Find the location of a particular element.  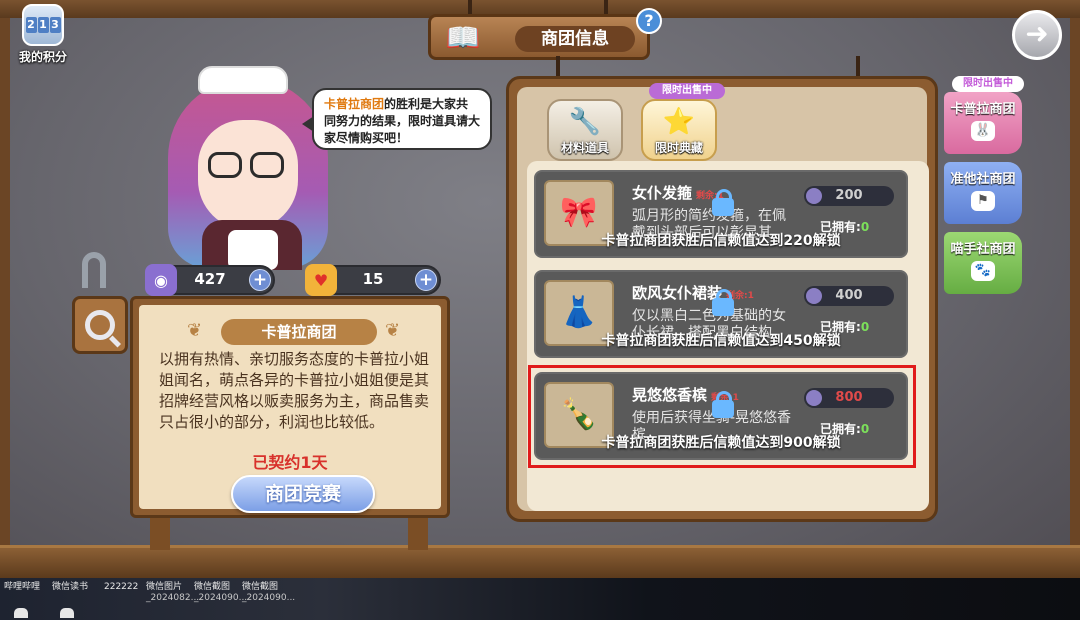

item-name: 欧风女仆裙装 剩余:1 is located at coordinates (693, 292).